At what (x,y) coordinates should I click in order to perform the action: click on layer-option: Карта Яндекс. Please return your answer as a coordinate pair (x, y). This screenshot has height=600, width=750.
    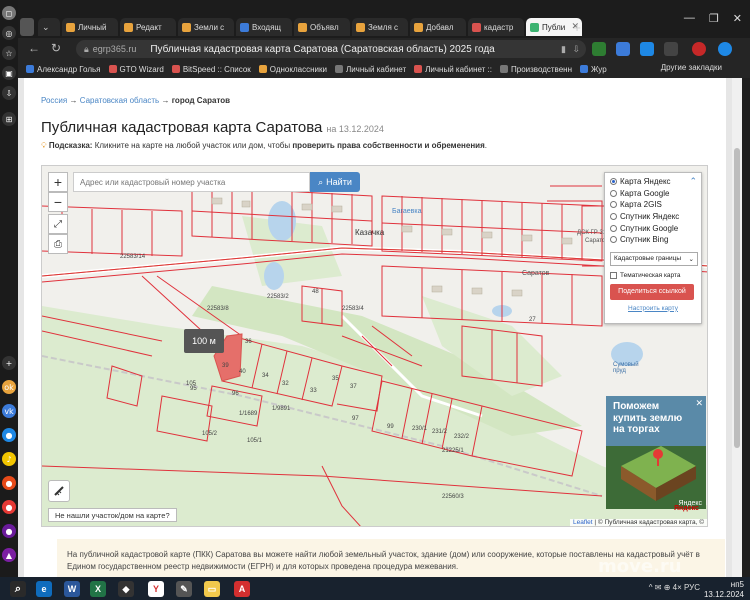
    Looking at the image, I should click on (653, 182).